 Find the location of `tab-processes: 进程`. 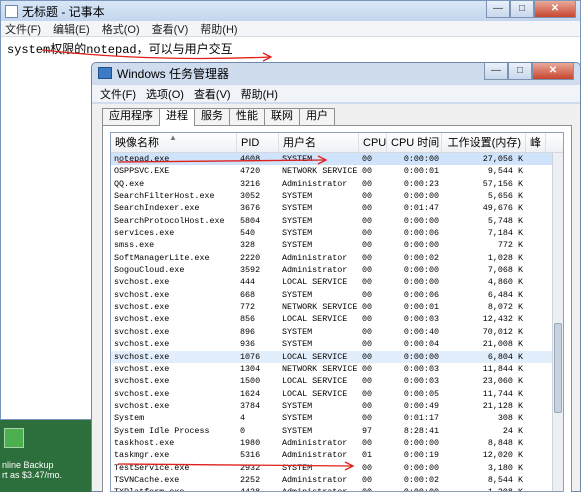

tab-processes: 进程 is located at coordinates (177, 117).